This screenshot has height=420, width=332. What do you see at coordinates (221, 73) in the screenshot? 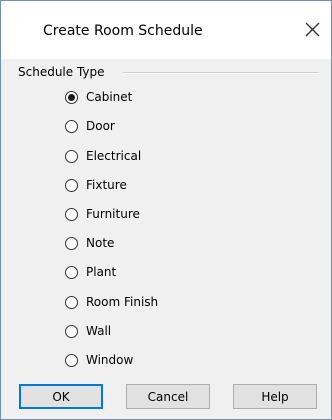
I see `group-divider` at bounding box center [221, 73].